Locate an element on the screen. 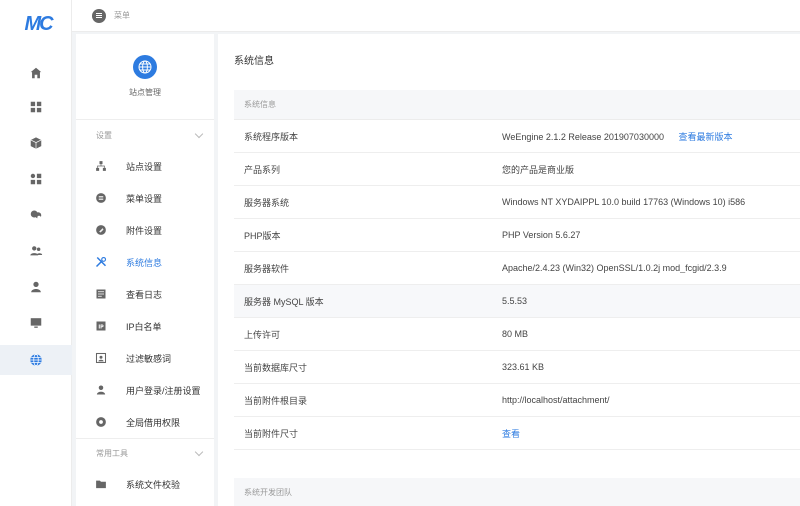 This screenshot has height=506, width=800. table-row: 当前数据库尺寸 323.61 KB is located at coordinates (517, 367).